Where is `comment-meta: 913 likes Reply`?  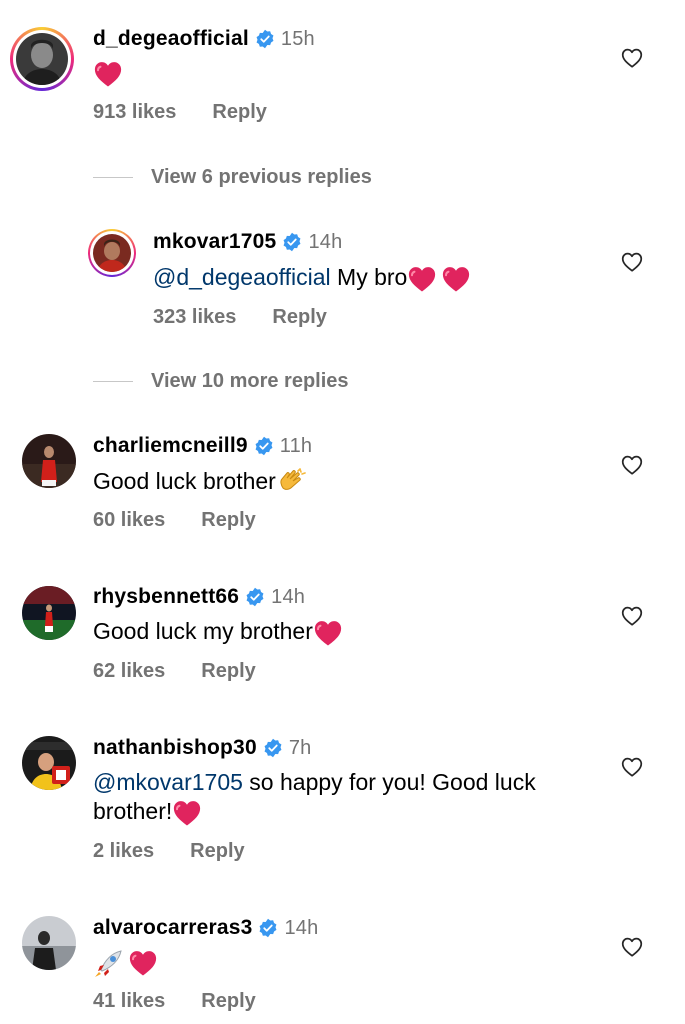 comment-meta: 913 likes Reply is located at coordinates (180, 112).